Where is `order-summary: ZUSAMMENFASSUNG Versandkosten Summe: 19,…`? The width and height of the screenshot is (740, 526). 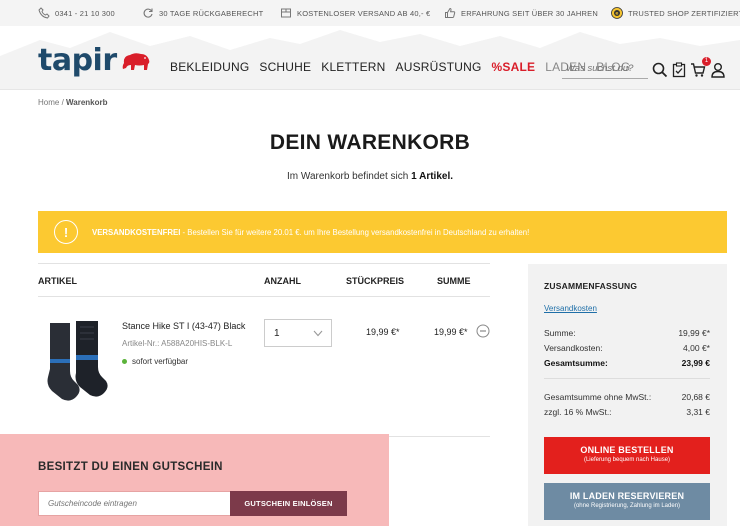 order-summary: ZUSAMMENFASSUNG Versandkosten Summe: 19,… is located at coordinates (627, 395).